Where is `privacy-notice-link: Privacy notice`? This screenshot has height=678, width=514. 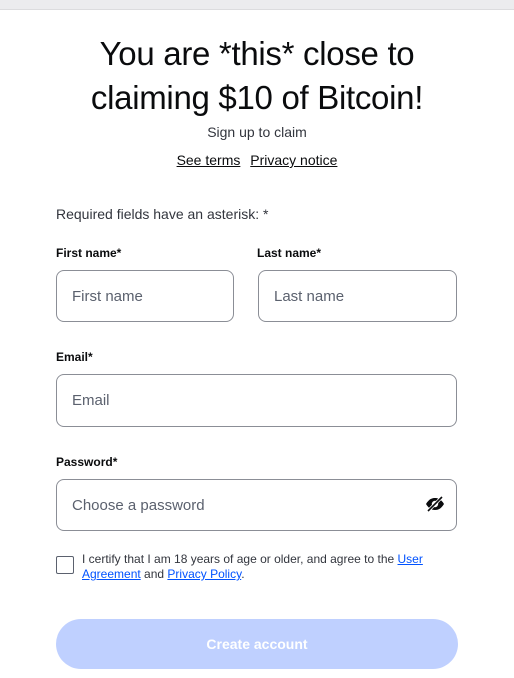
privacy-notice-link: Privacy notice is located at coordinates (293, 160).